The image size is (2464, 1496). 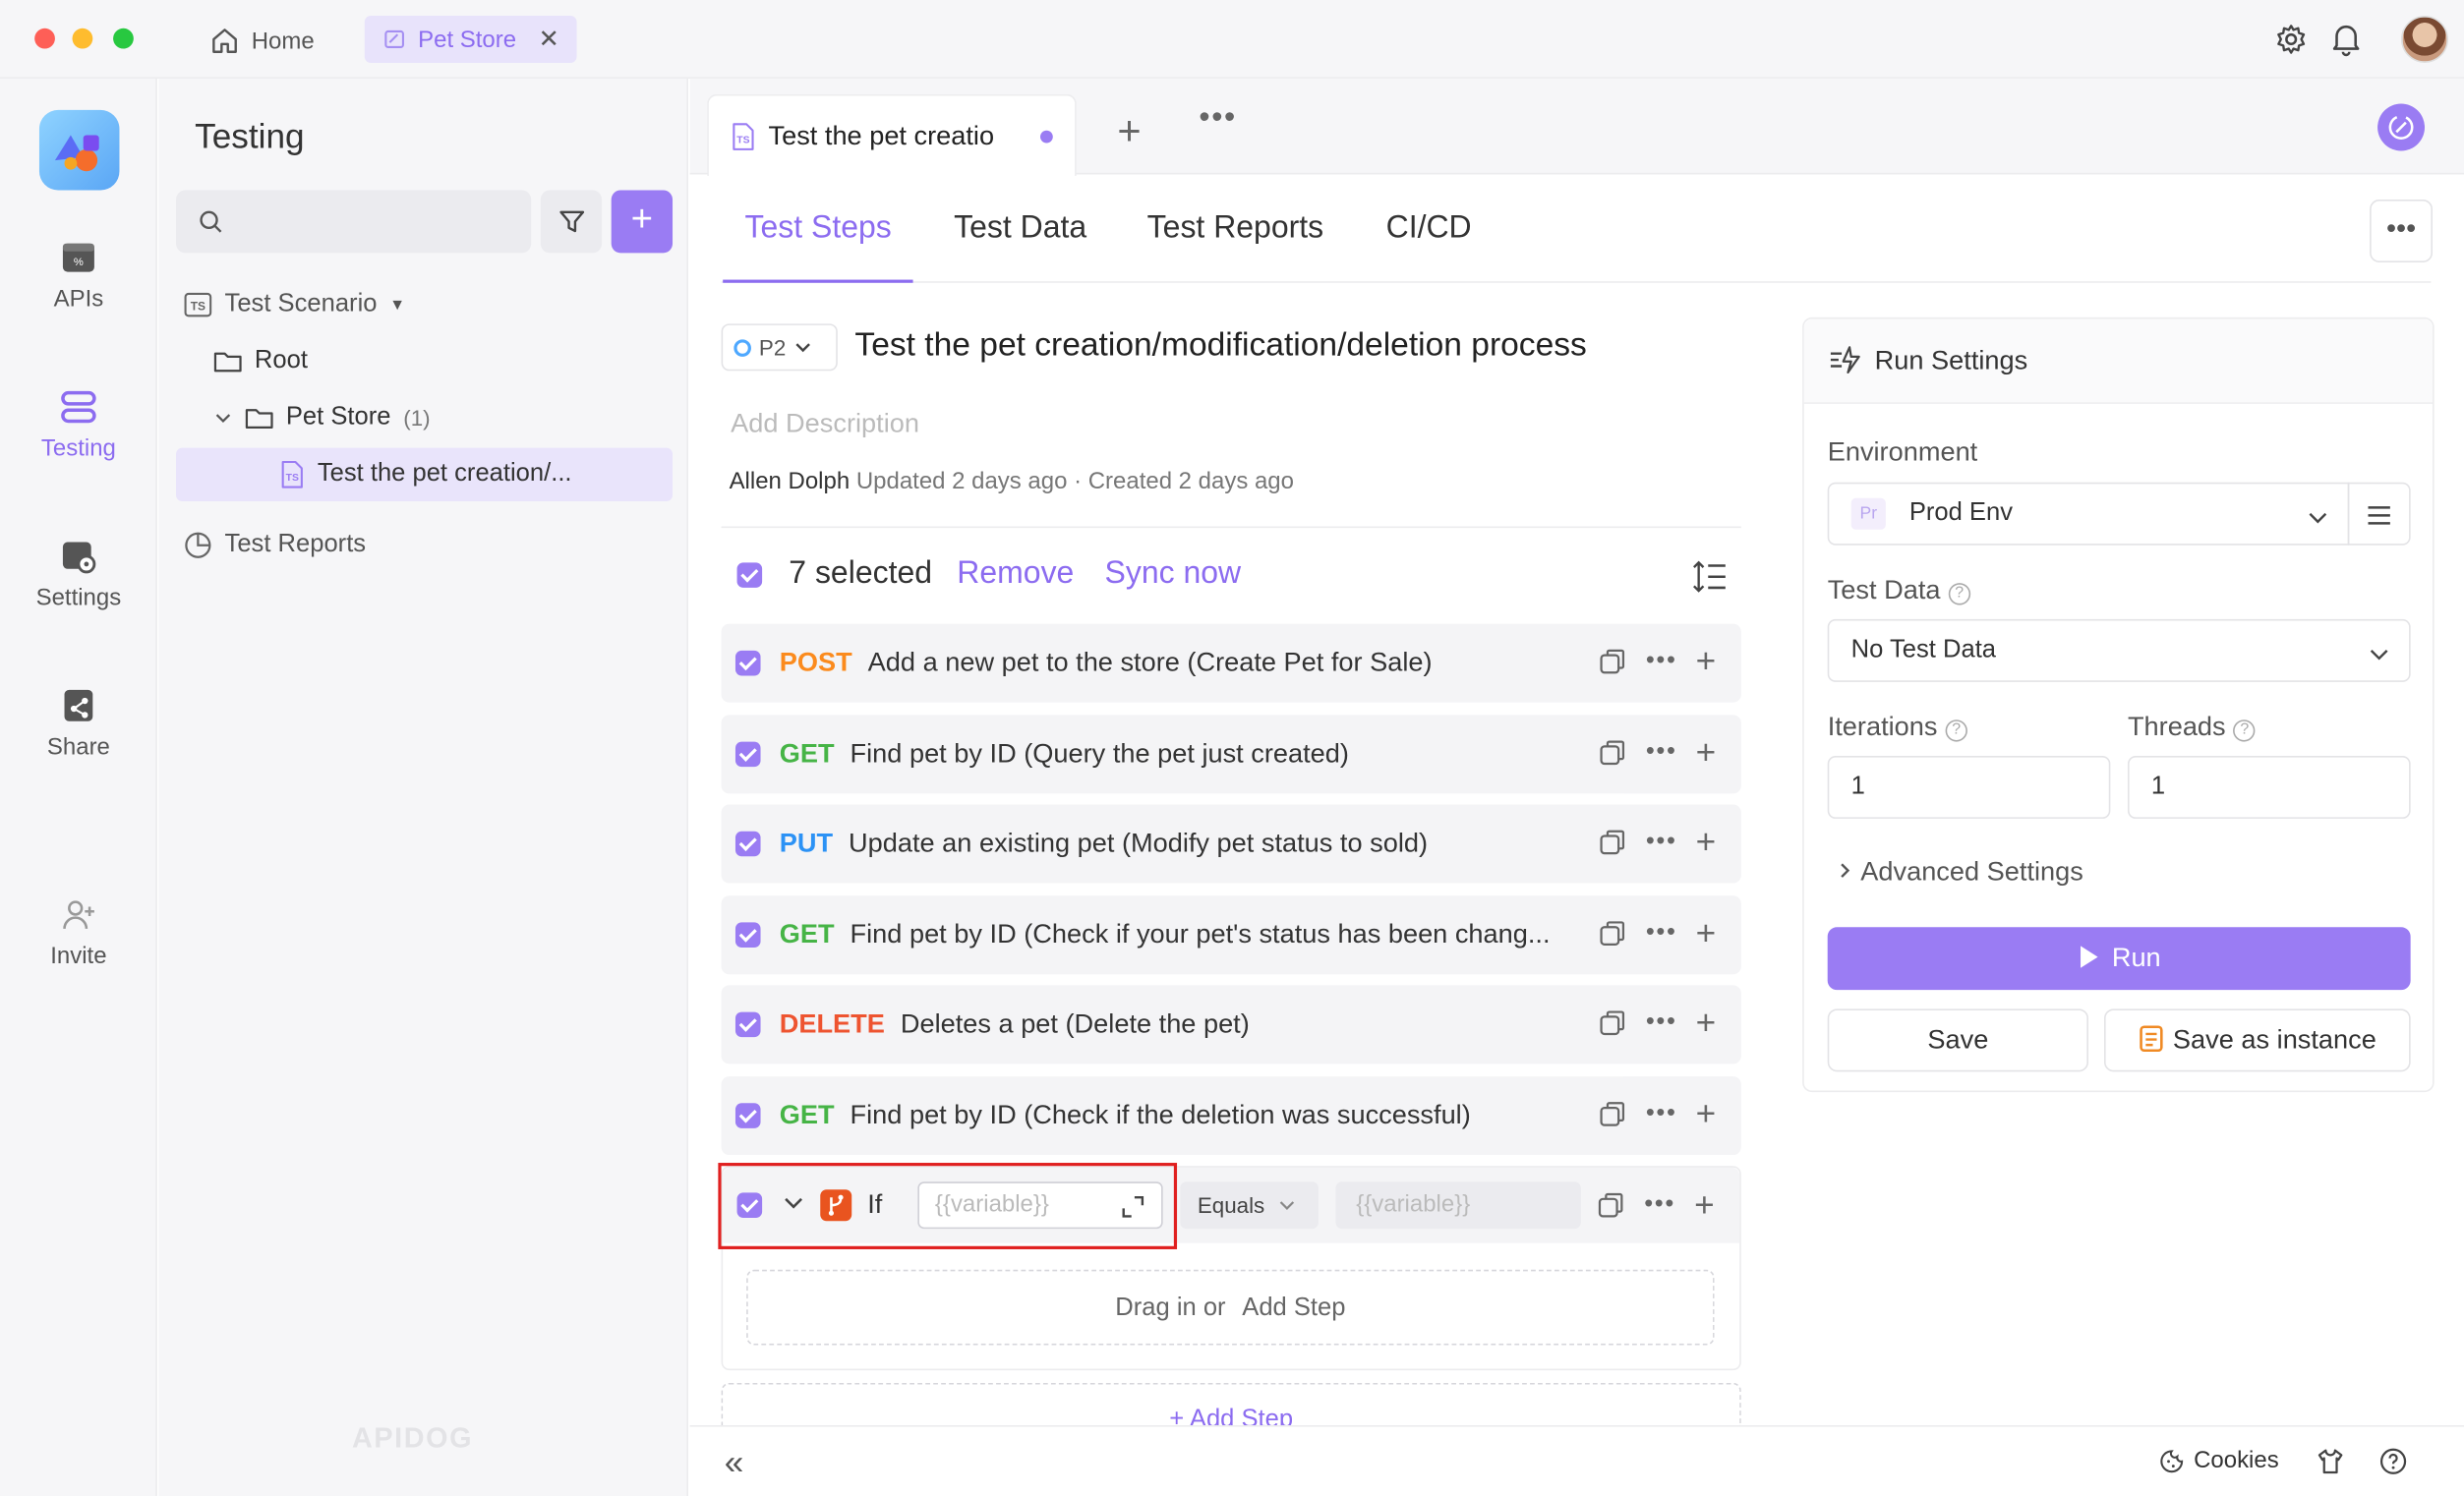 I want to click on operator-select: Equals, so click(x=1249, y=1205).